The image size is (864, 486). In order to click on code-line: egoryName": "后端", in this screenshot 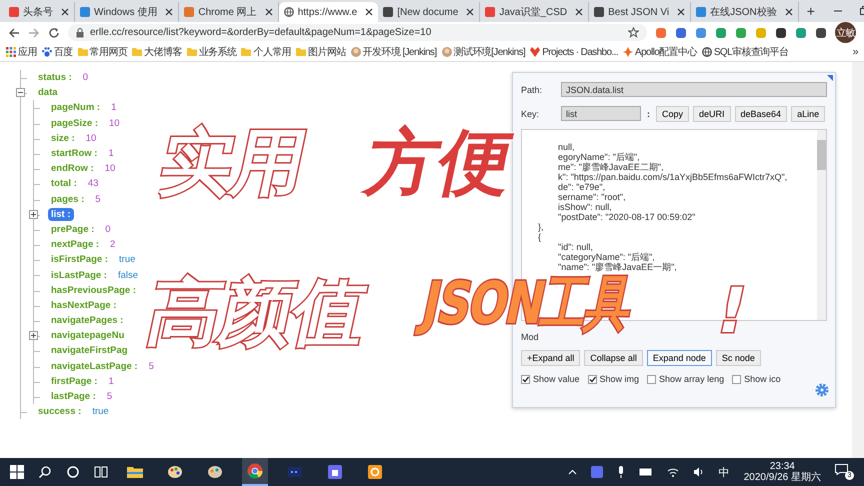, I will do `click(599, 157)`.